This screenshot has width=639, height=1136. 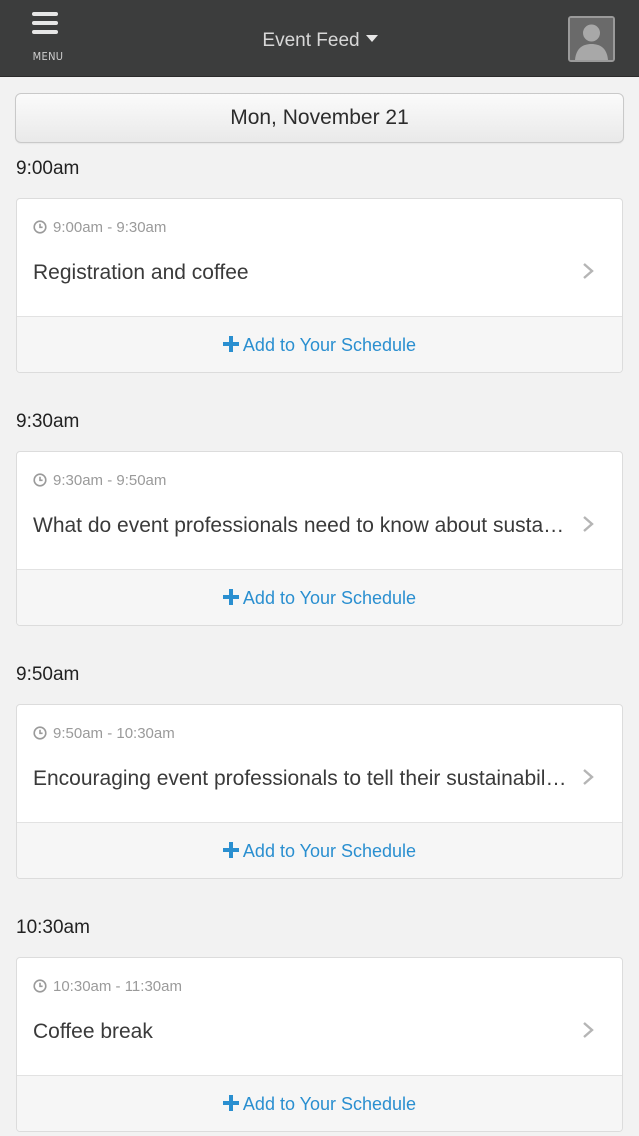 What do you see at coordinates (311, 40) in the screenshot?
I see `page-title: Event Feed` at bounding box center [311, 40].